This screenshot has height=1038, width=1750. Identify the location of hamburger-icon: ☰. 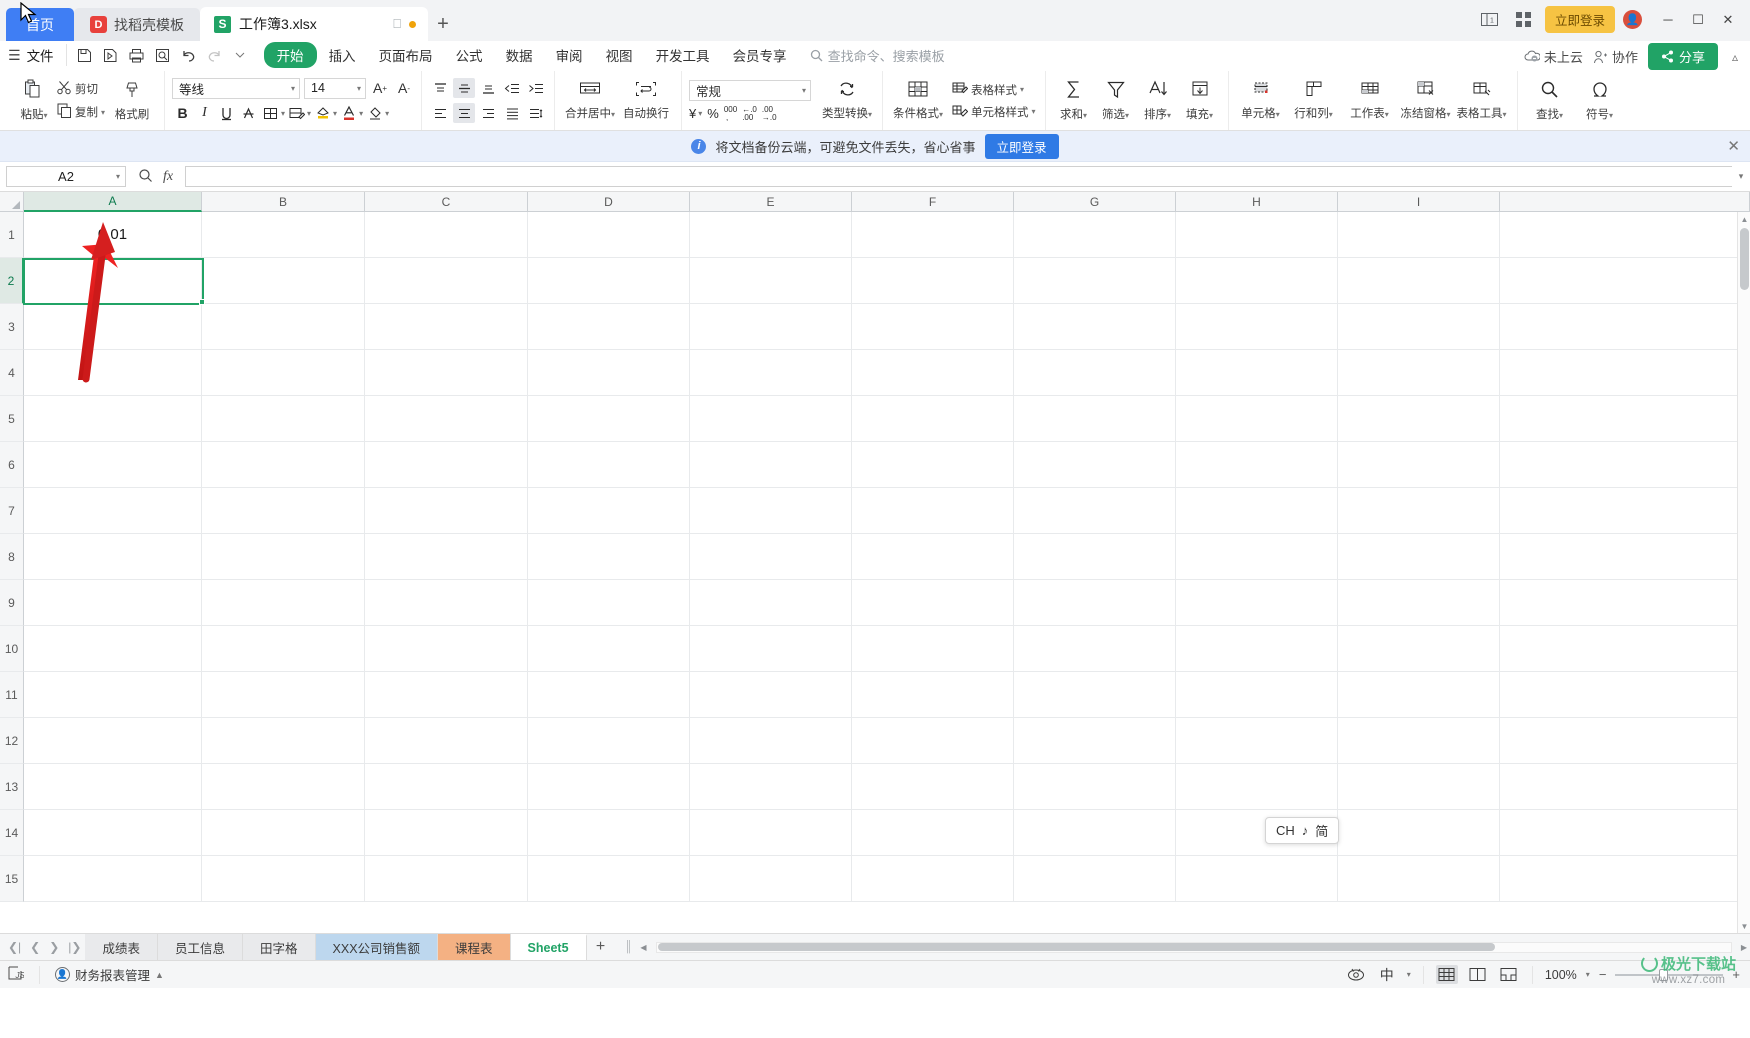
(14, 55).